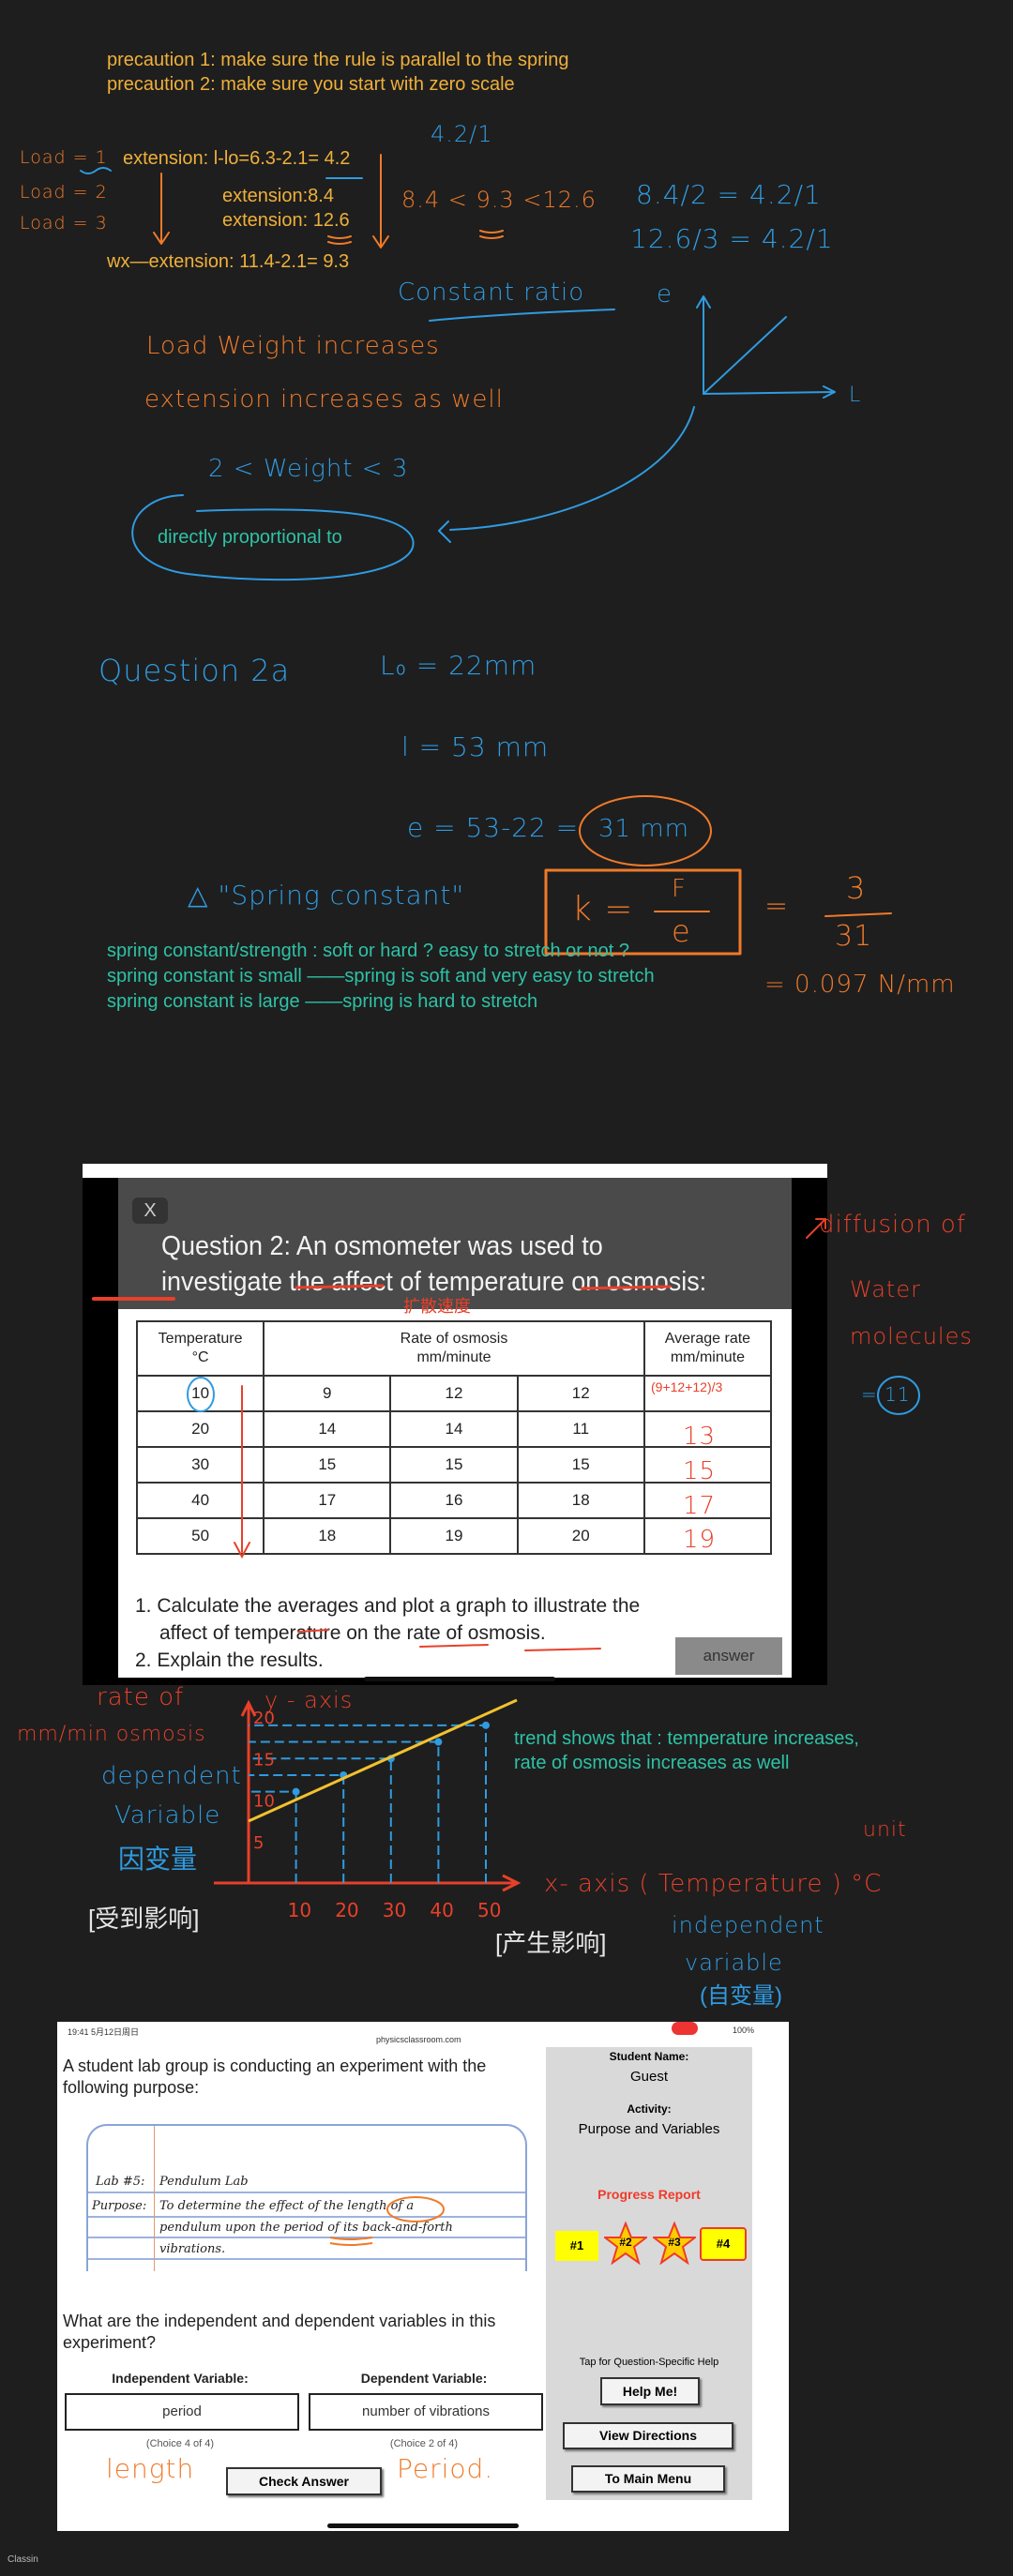 Image resolution: width=1013 pixels, height=2576 pixels. Describe the element at coordinates (708, 1348) in the screenshot. I see `header-average: Average rate mm/minute` at that location.